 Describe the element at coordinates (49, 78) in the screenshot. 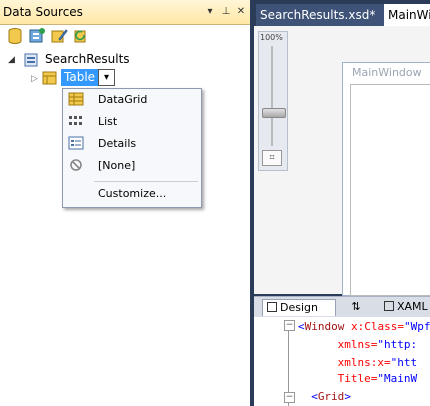

I see `table-icon` at that location.